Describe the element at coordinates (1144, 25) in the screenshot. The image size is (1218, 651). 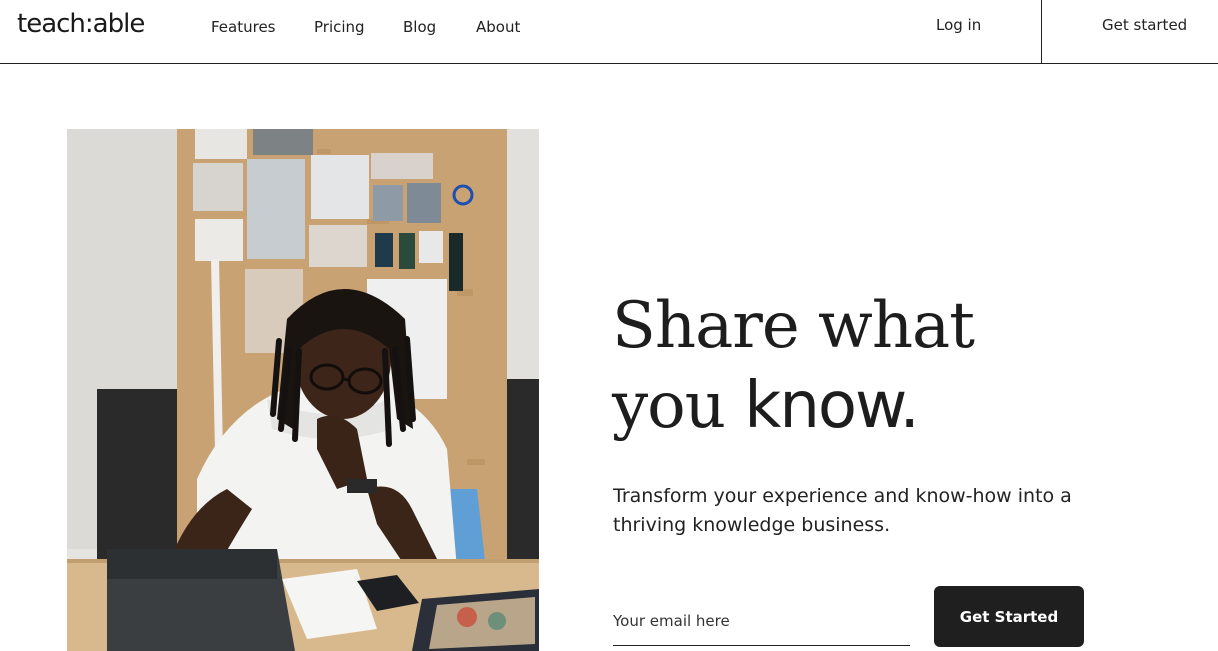
I see `get-started-link: Get started` at that location.